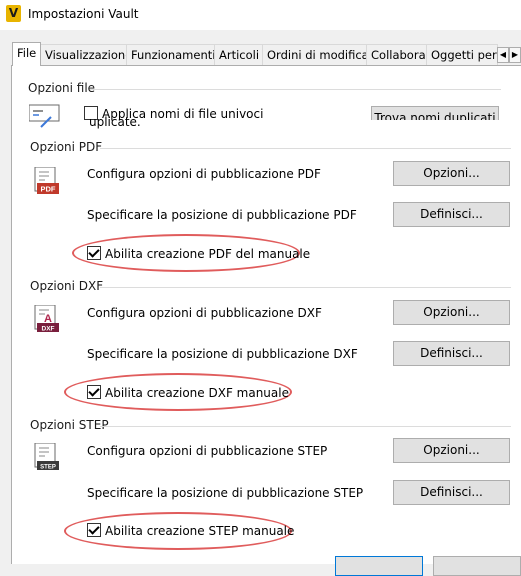  I want to click on step-manual-checkbox, so click(94, 530).